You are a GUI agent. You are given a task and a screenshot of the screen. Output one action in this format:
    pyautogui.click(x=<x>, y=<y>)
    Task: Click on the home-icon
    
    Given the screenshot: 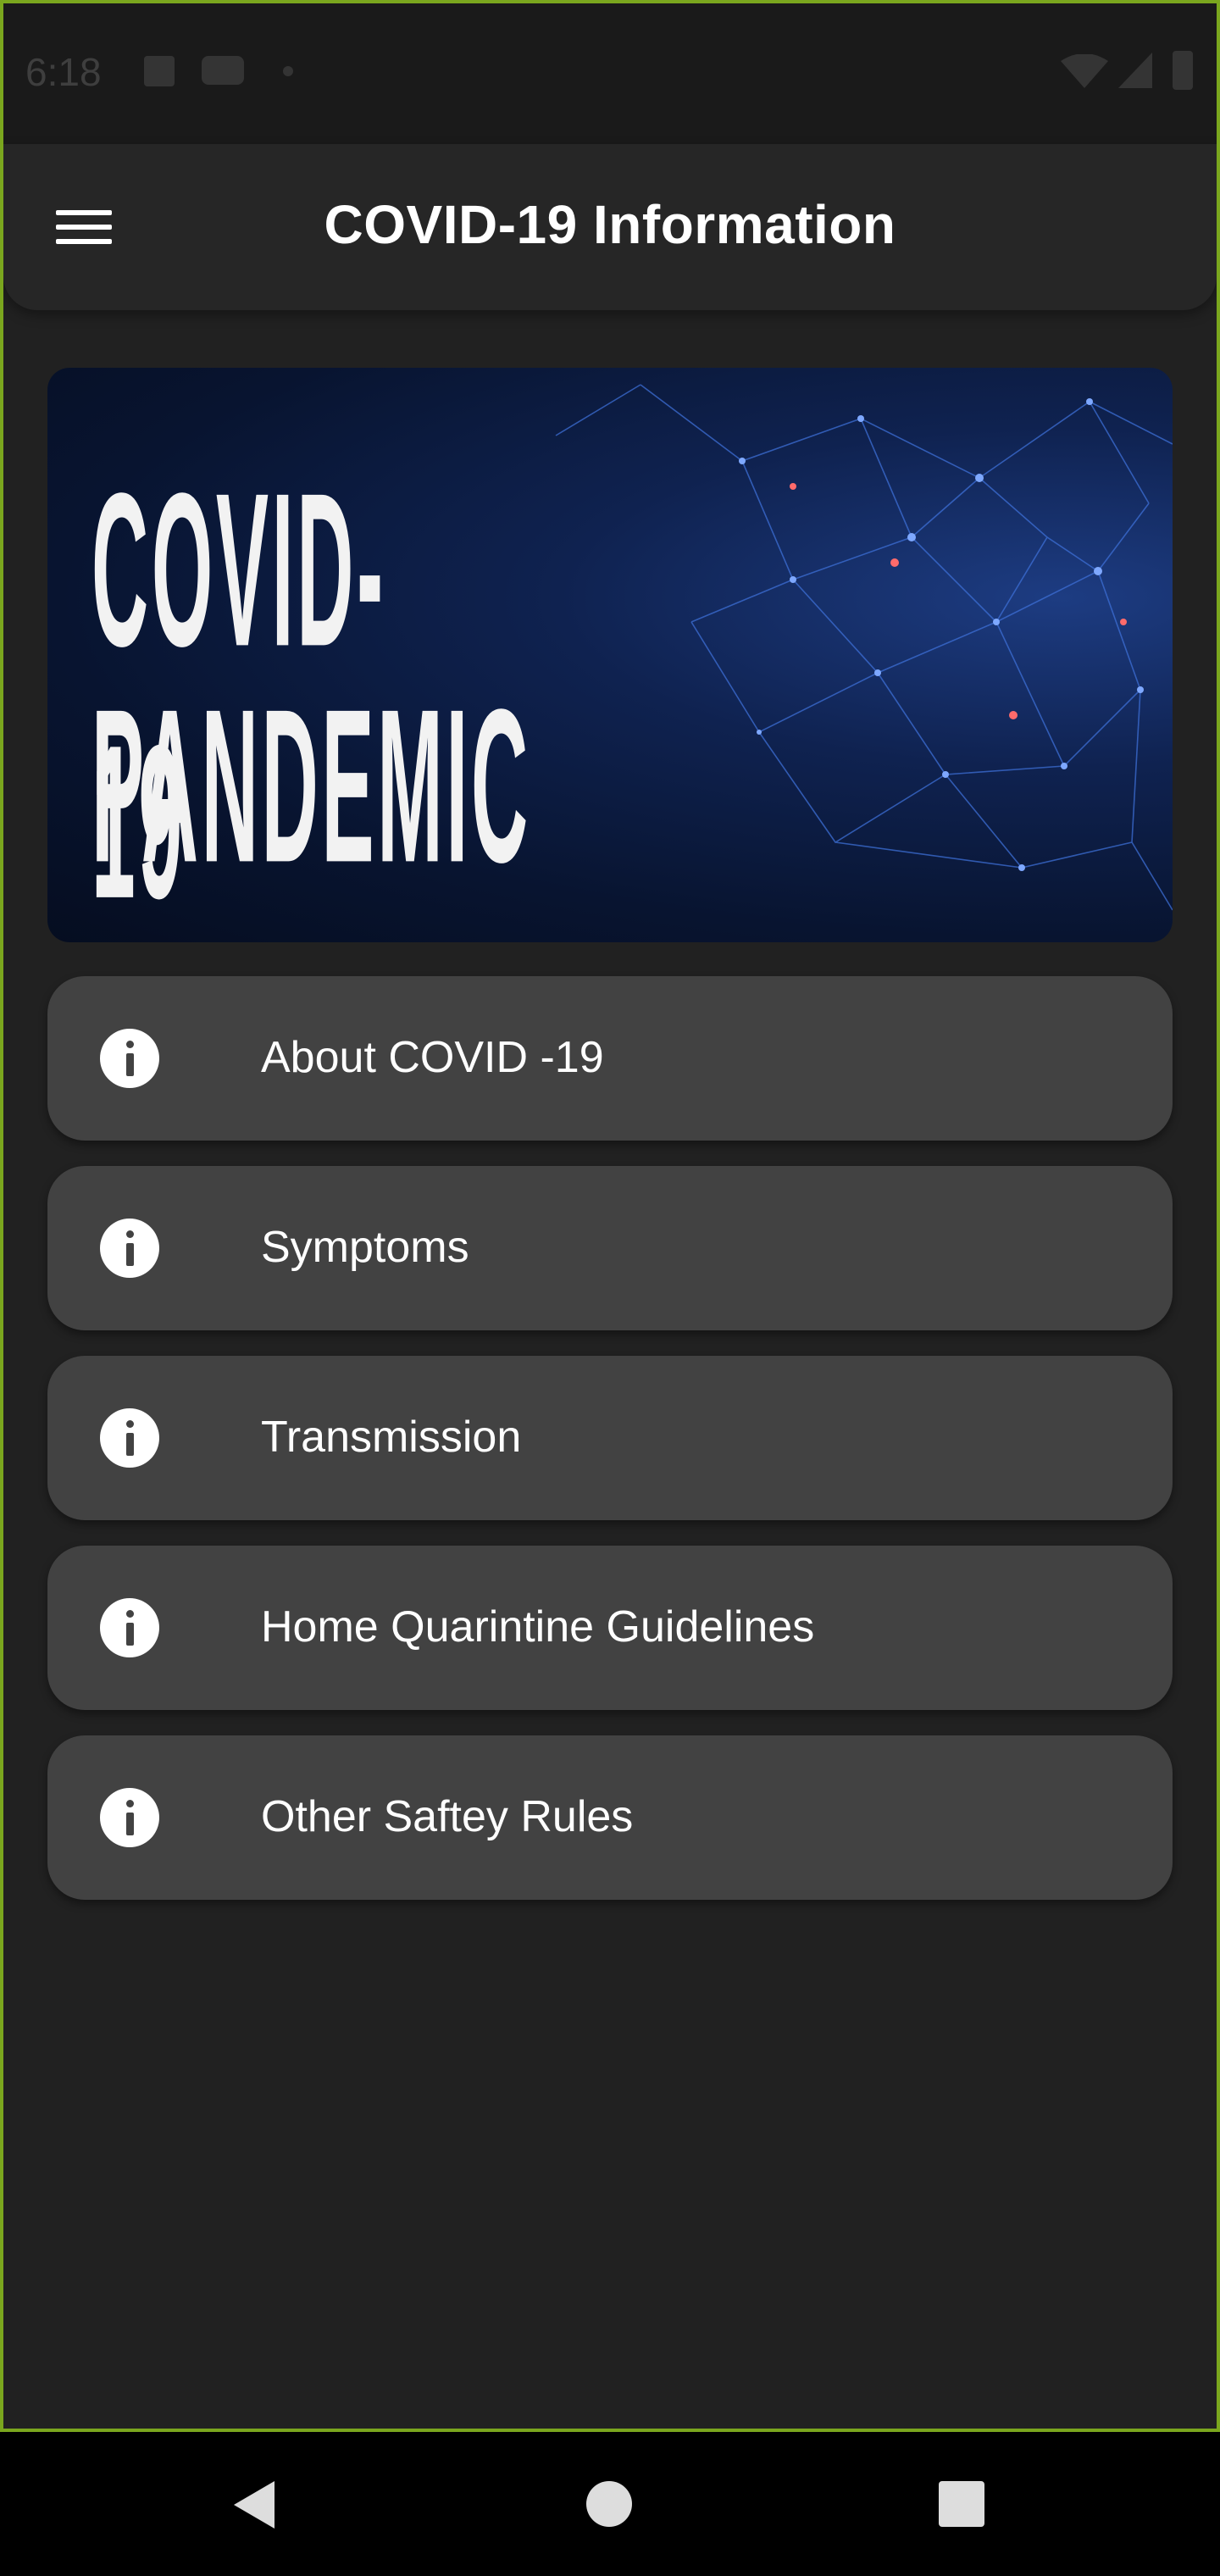 What is the action you would take?
    pyautogui.click(x=609, y=2504)
    